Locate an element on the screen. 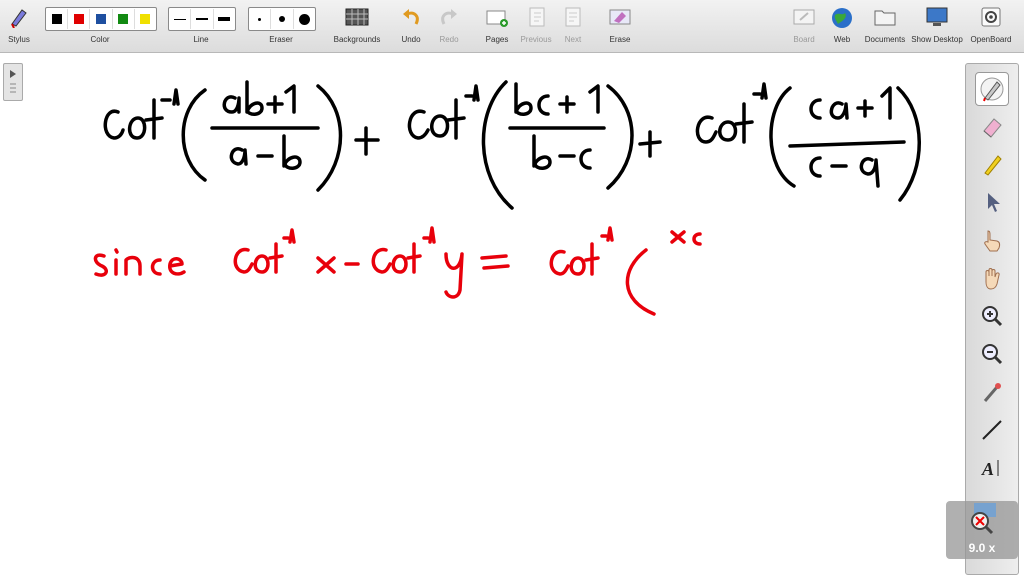 The height and width of the screenshot is (576, 1024). eraser-icon is located at coordinates (992, 128).